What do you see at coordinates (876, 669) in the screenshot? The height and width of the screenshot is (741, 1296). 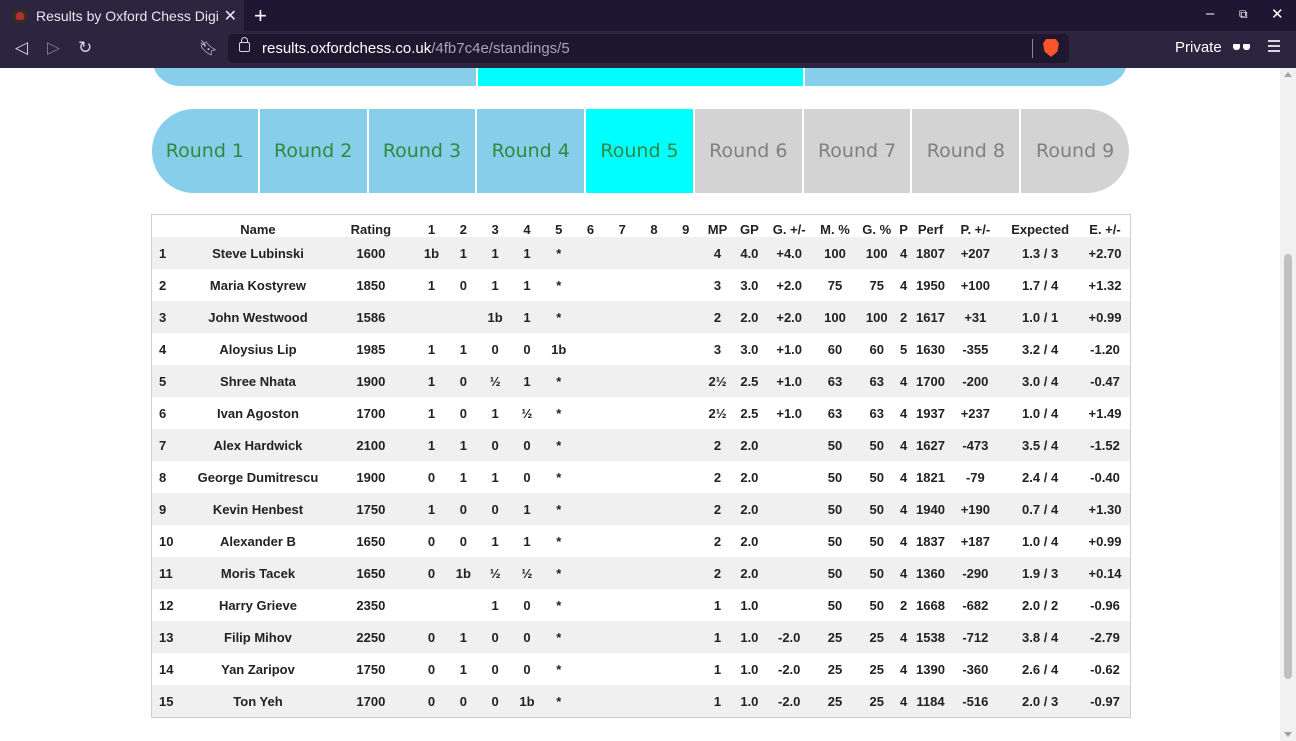 I see `table-cell: 25` at bounding box center [876, 669].